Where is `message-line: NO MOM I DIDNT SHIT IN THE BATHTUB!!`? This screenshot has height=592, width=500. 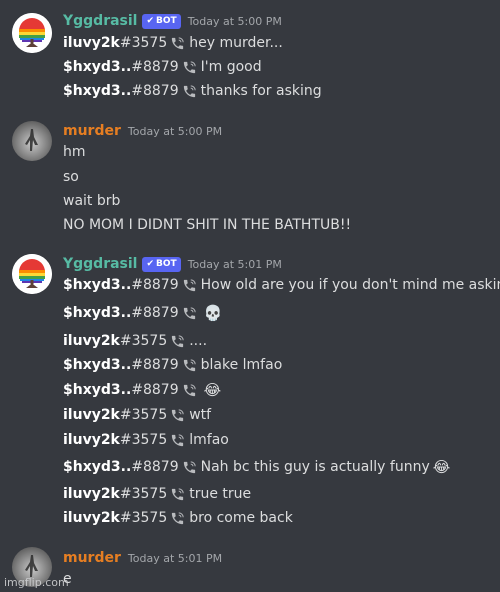
message-line: NO MOM I DIDNT SHIT IN THE BATHTUB!! is located at coordinates (207, 225).